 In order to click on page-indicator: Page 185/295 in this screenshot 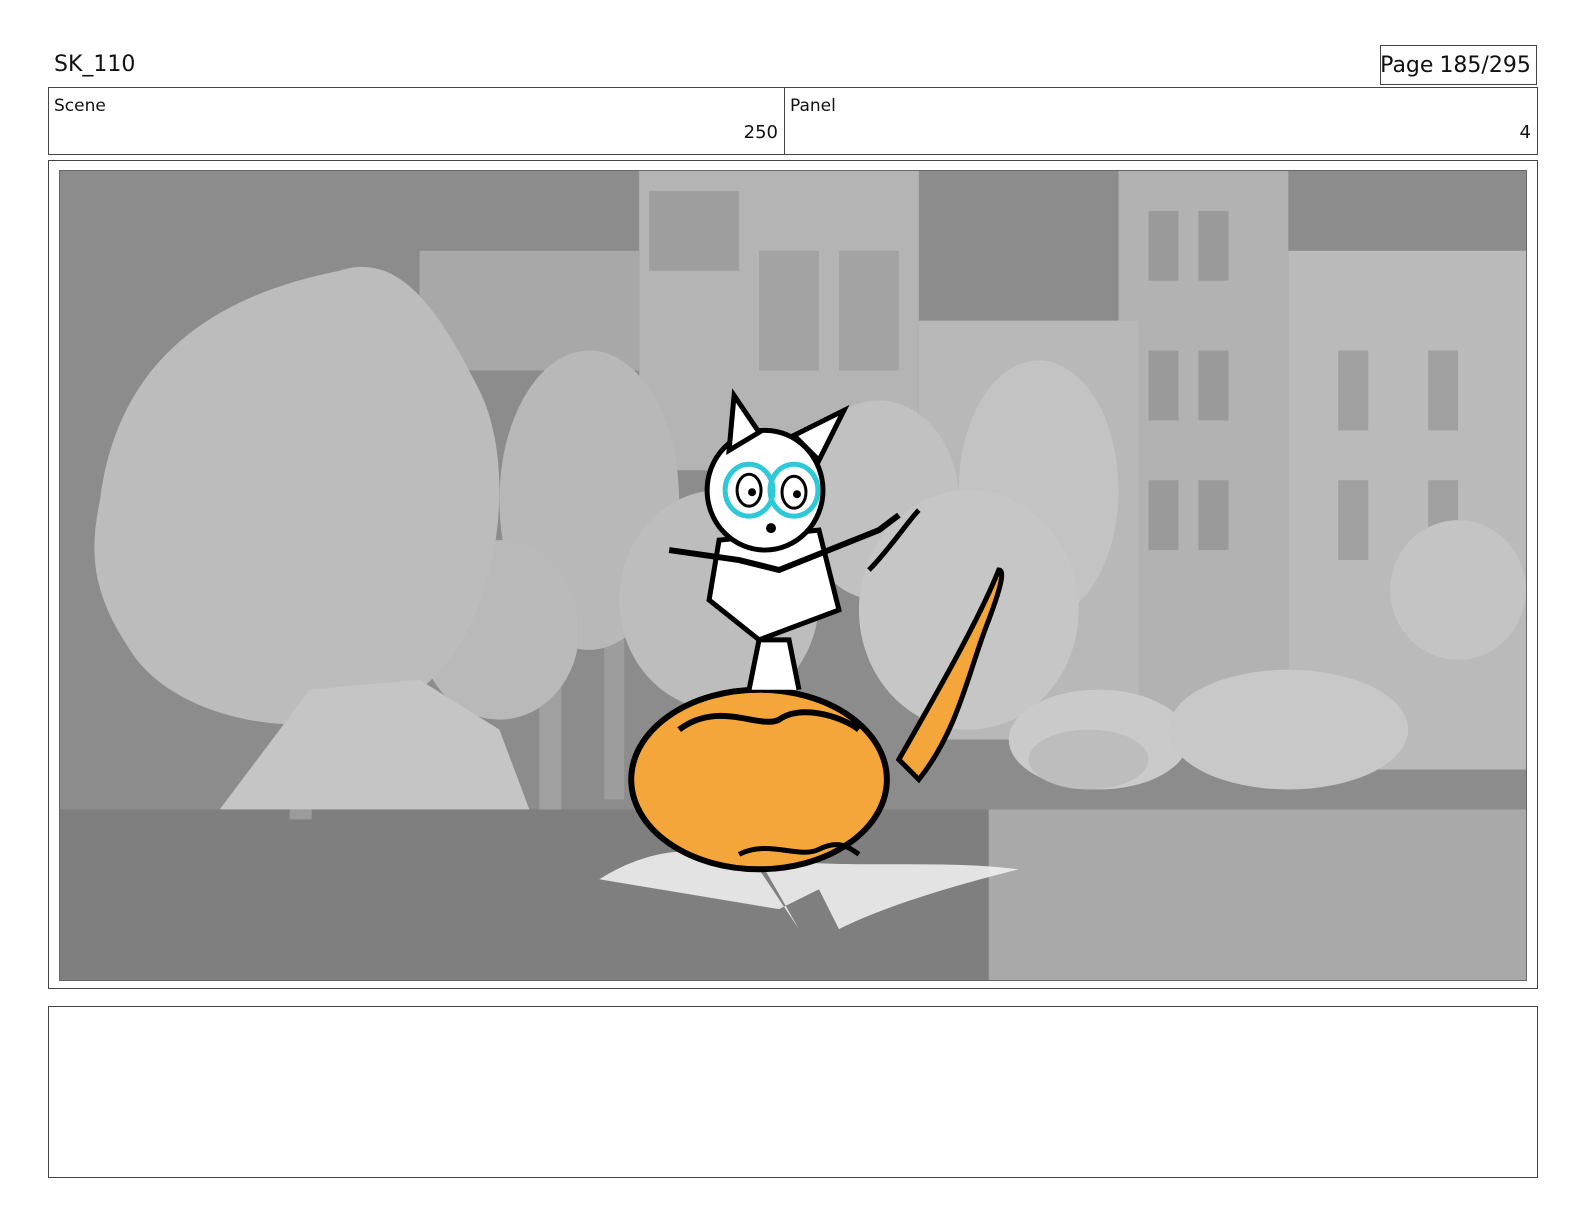, I will do `click(1458, 65)`.